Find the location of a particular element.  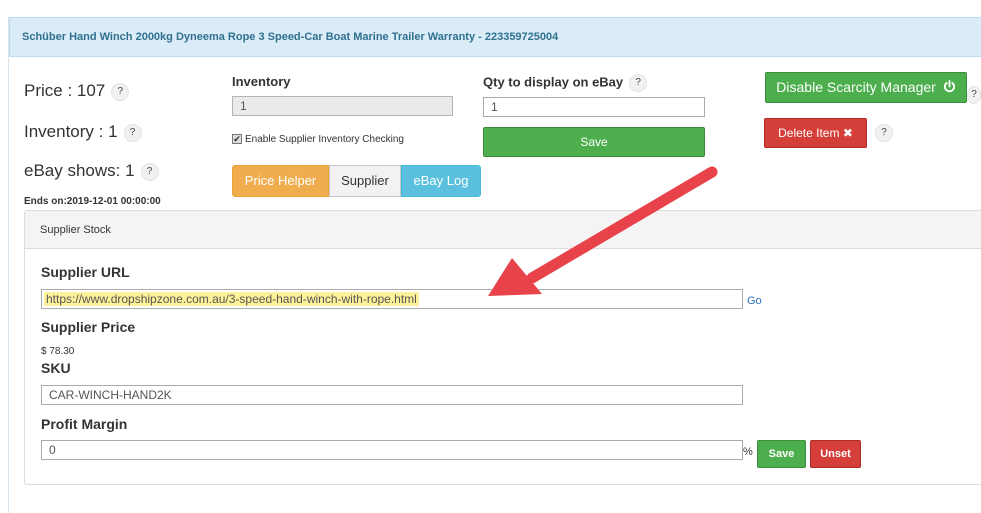

go-link: Go is located at coordinates (754, 301).